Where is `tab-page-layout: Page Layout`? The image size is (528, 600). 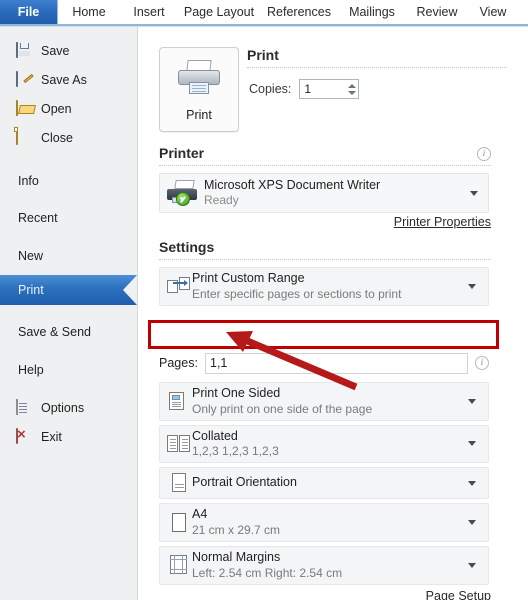 tab-page-layout: Page Layout is located at coordinates (219, 12).